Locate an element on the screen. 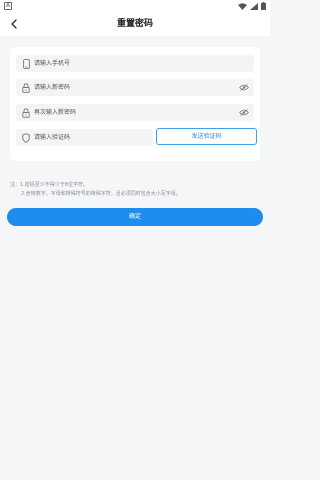 Image resolution: width=320 pixels, height=480 pixels. phone-input is located at coordinates (135, 63).